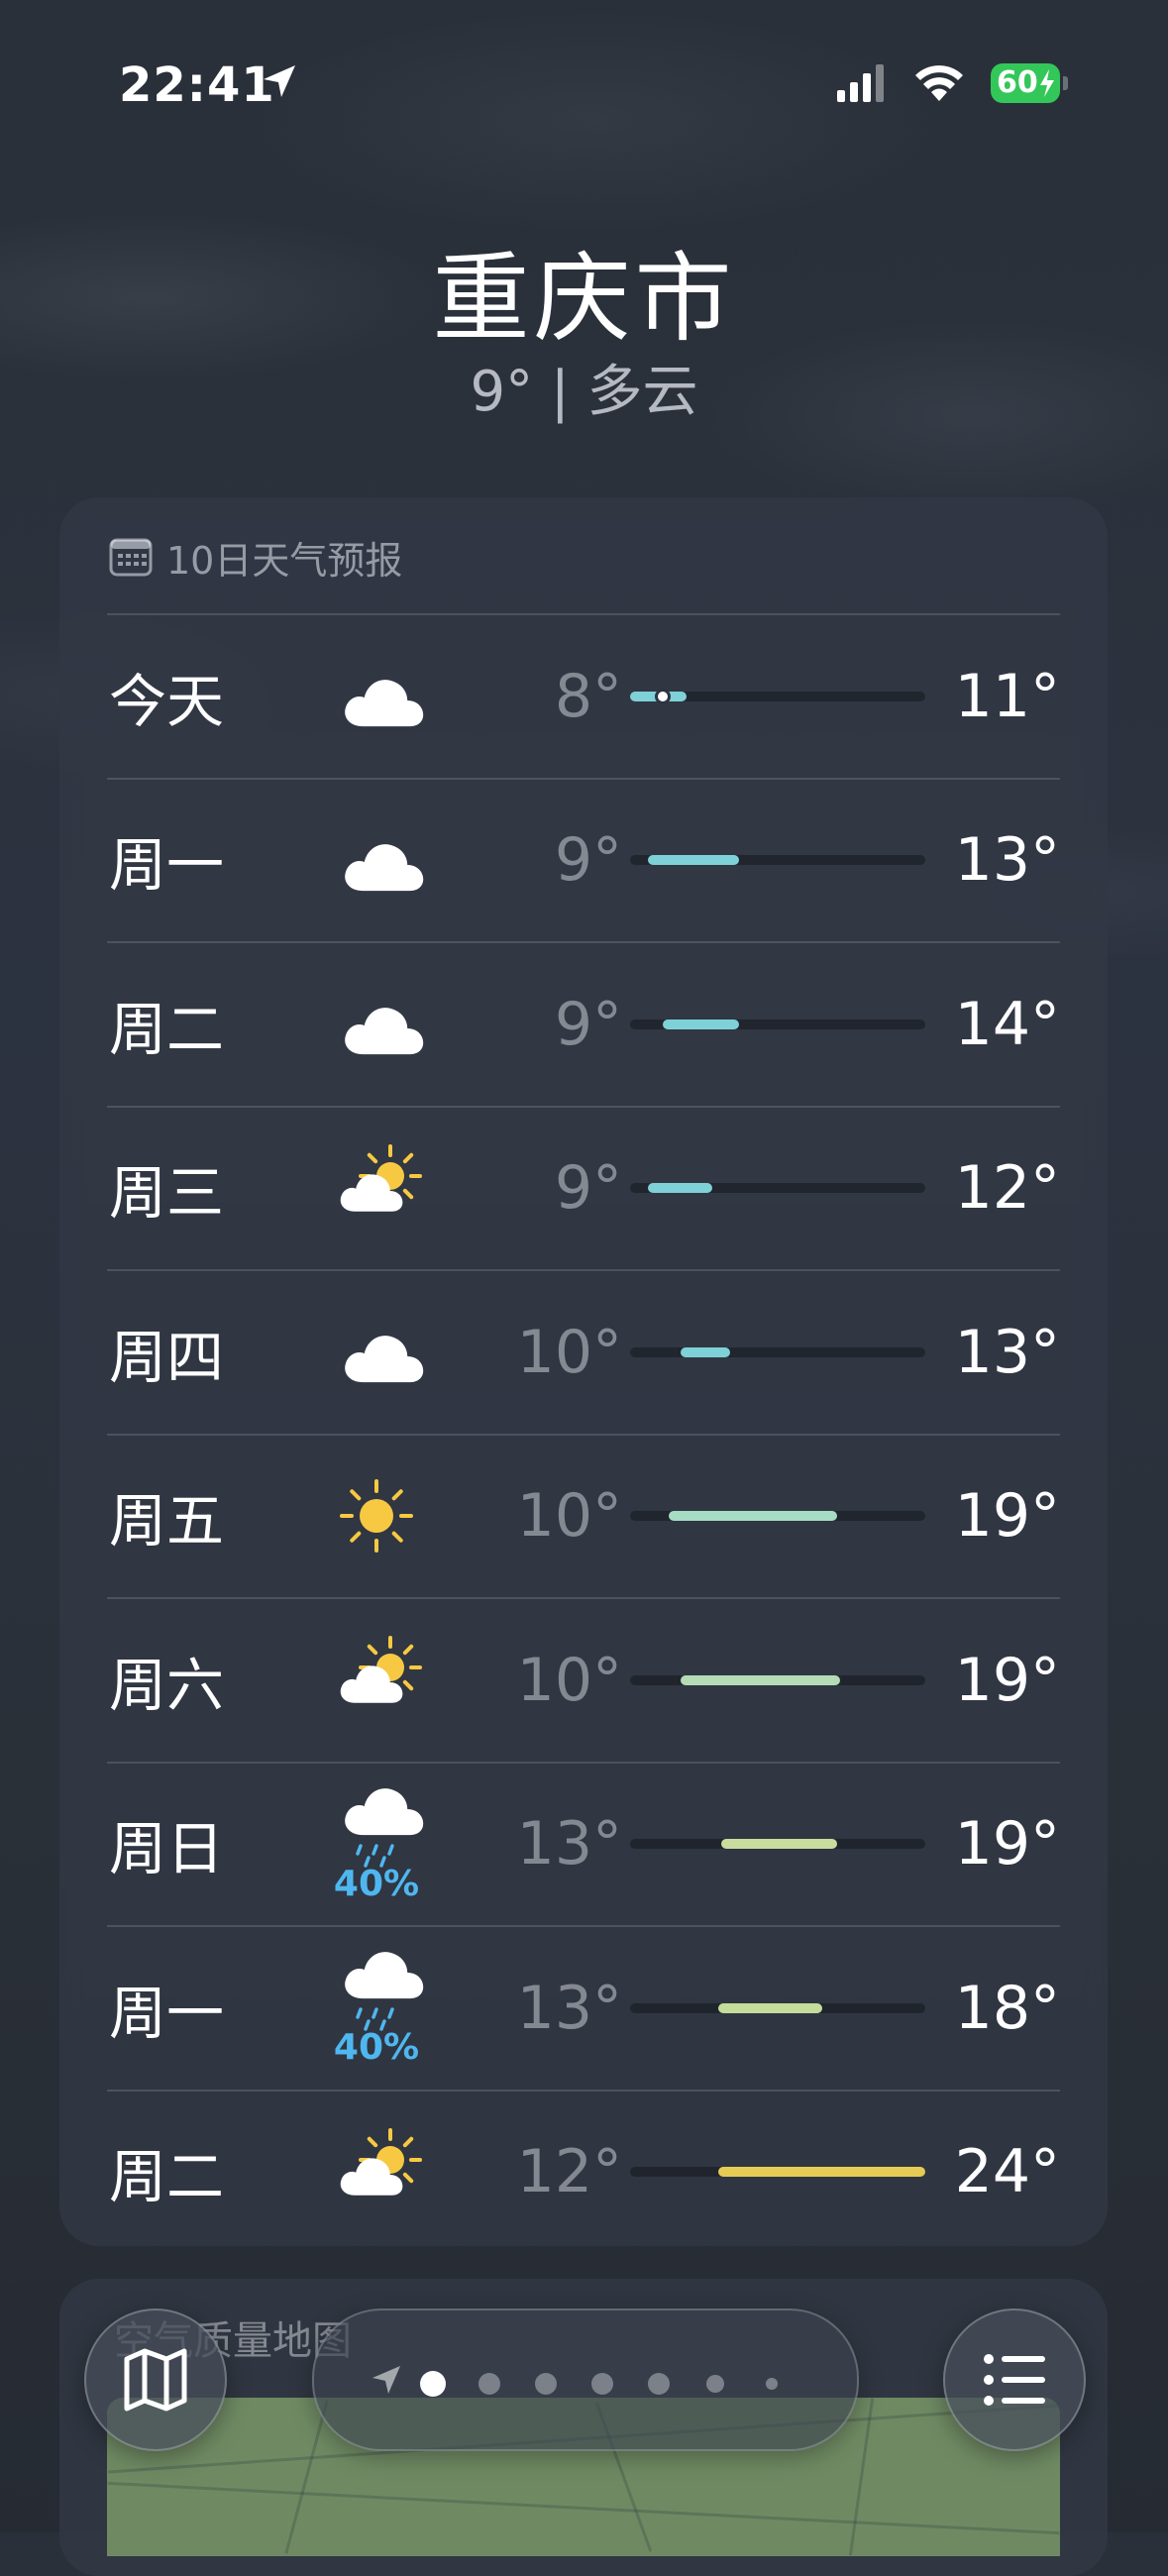 This screenshot has width=1168, height=2576. Describe the element at coordinates (585, 2379) in the screenshot. I see `location-pager` at that location.